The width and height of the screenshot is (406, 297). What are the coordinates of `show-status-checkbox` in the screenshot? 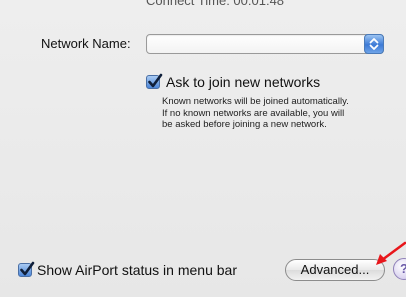 It's located at (26, 269).